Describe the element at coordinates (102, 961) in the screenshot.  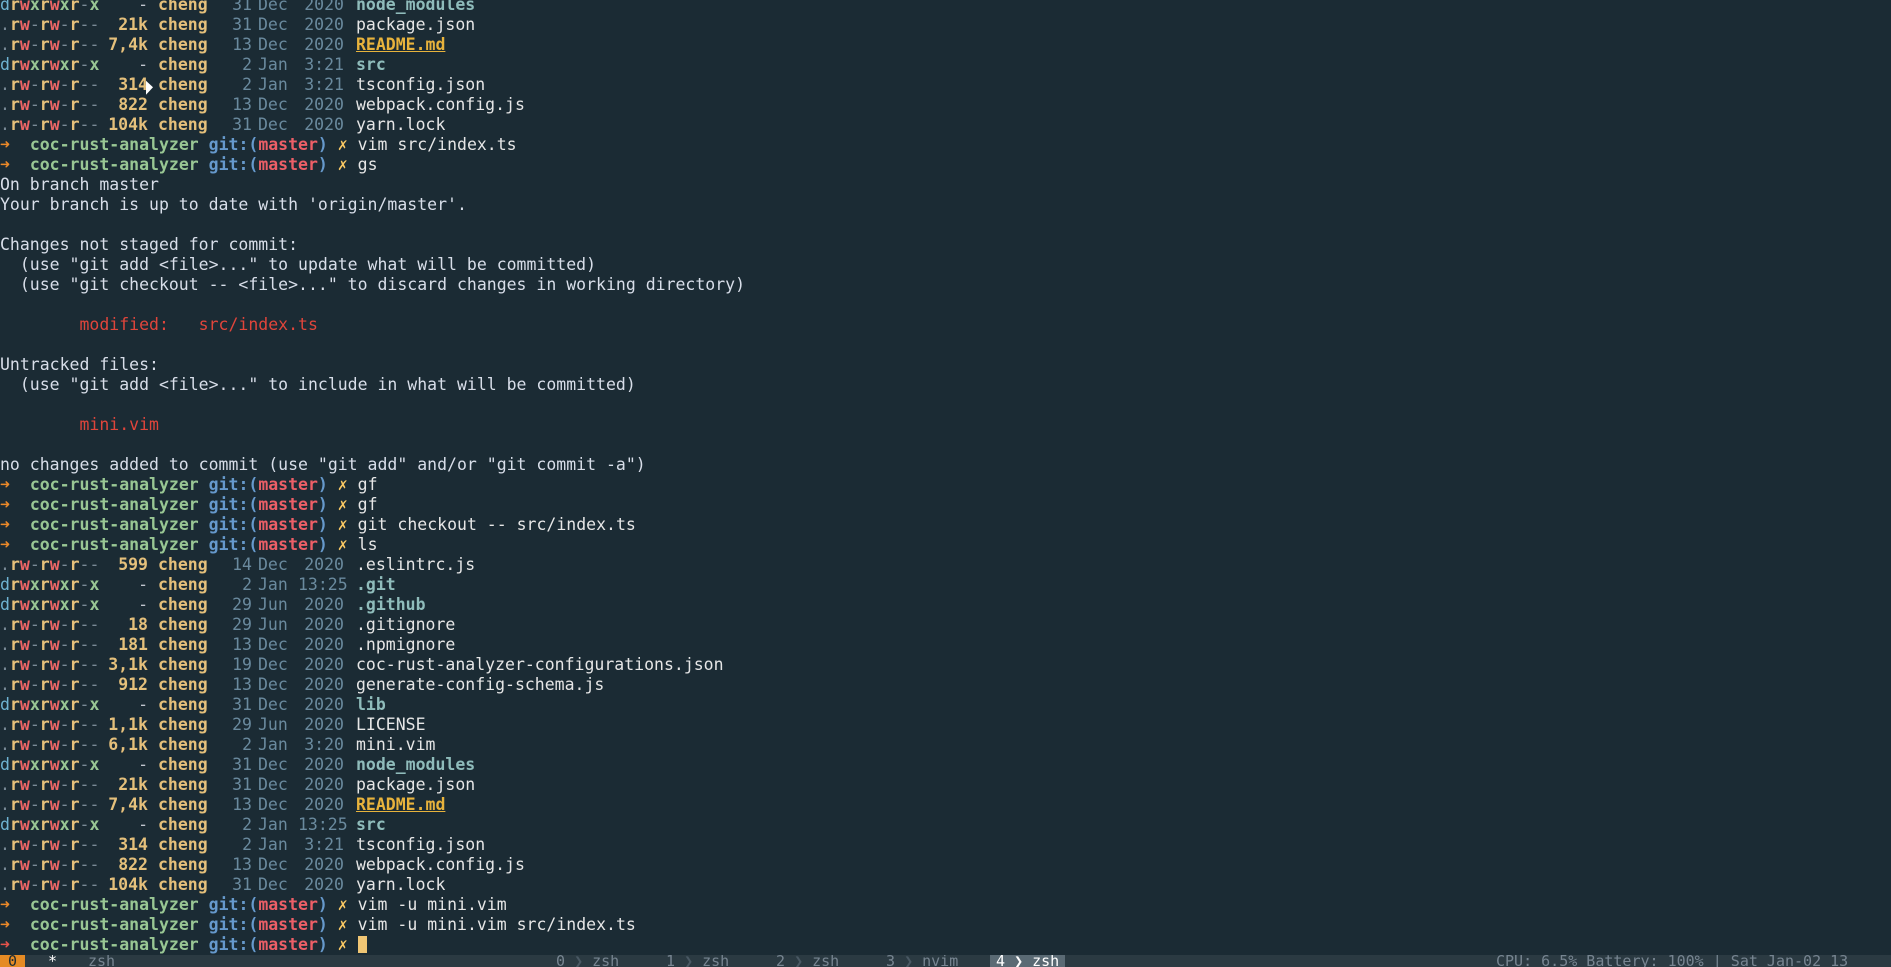
I see `current-shell-label: zsh` at that location.